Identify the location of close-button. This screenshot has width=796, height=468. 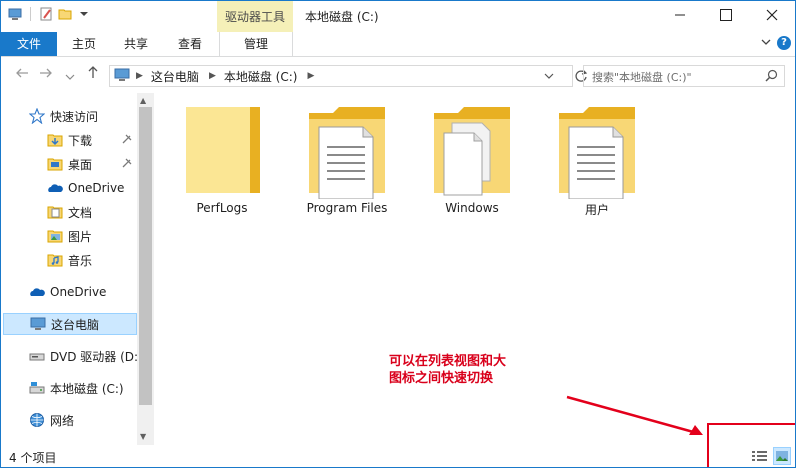
(772, 15).